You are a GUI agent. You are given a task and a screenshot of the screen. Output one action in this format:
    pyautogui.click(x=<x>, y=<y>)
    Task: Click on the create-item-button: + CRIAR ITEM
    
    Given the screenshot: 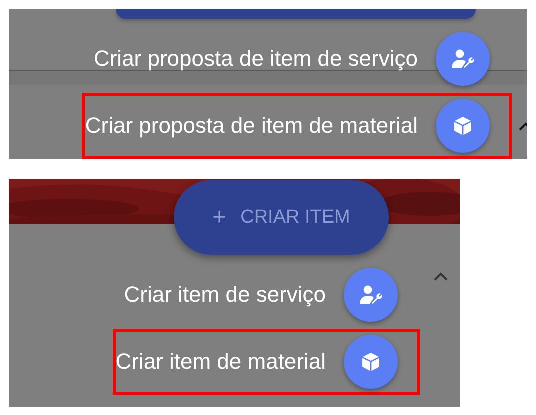 What is the action you would take?
    pyautogui.click(x=281, y=217)
    